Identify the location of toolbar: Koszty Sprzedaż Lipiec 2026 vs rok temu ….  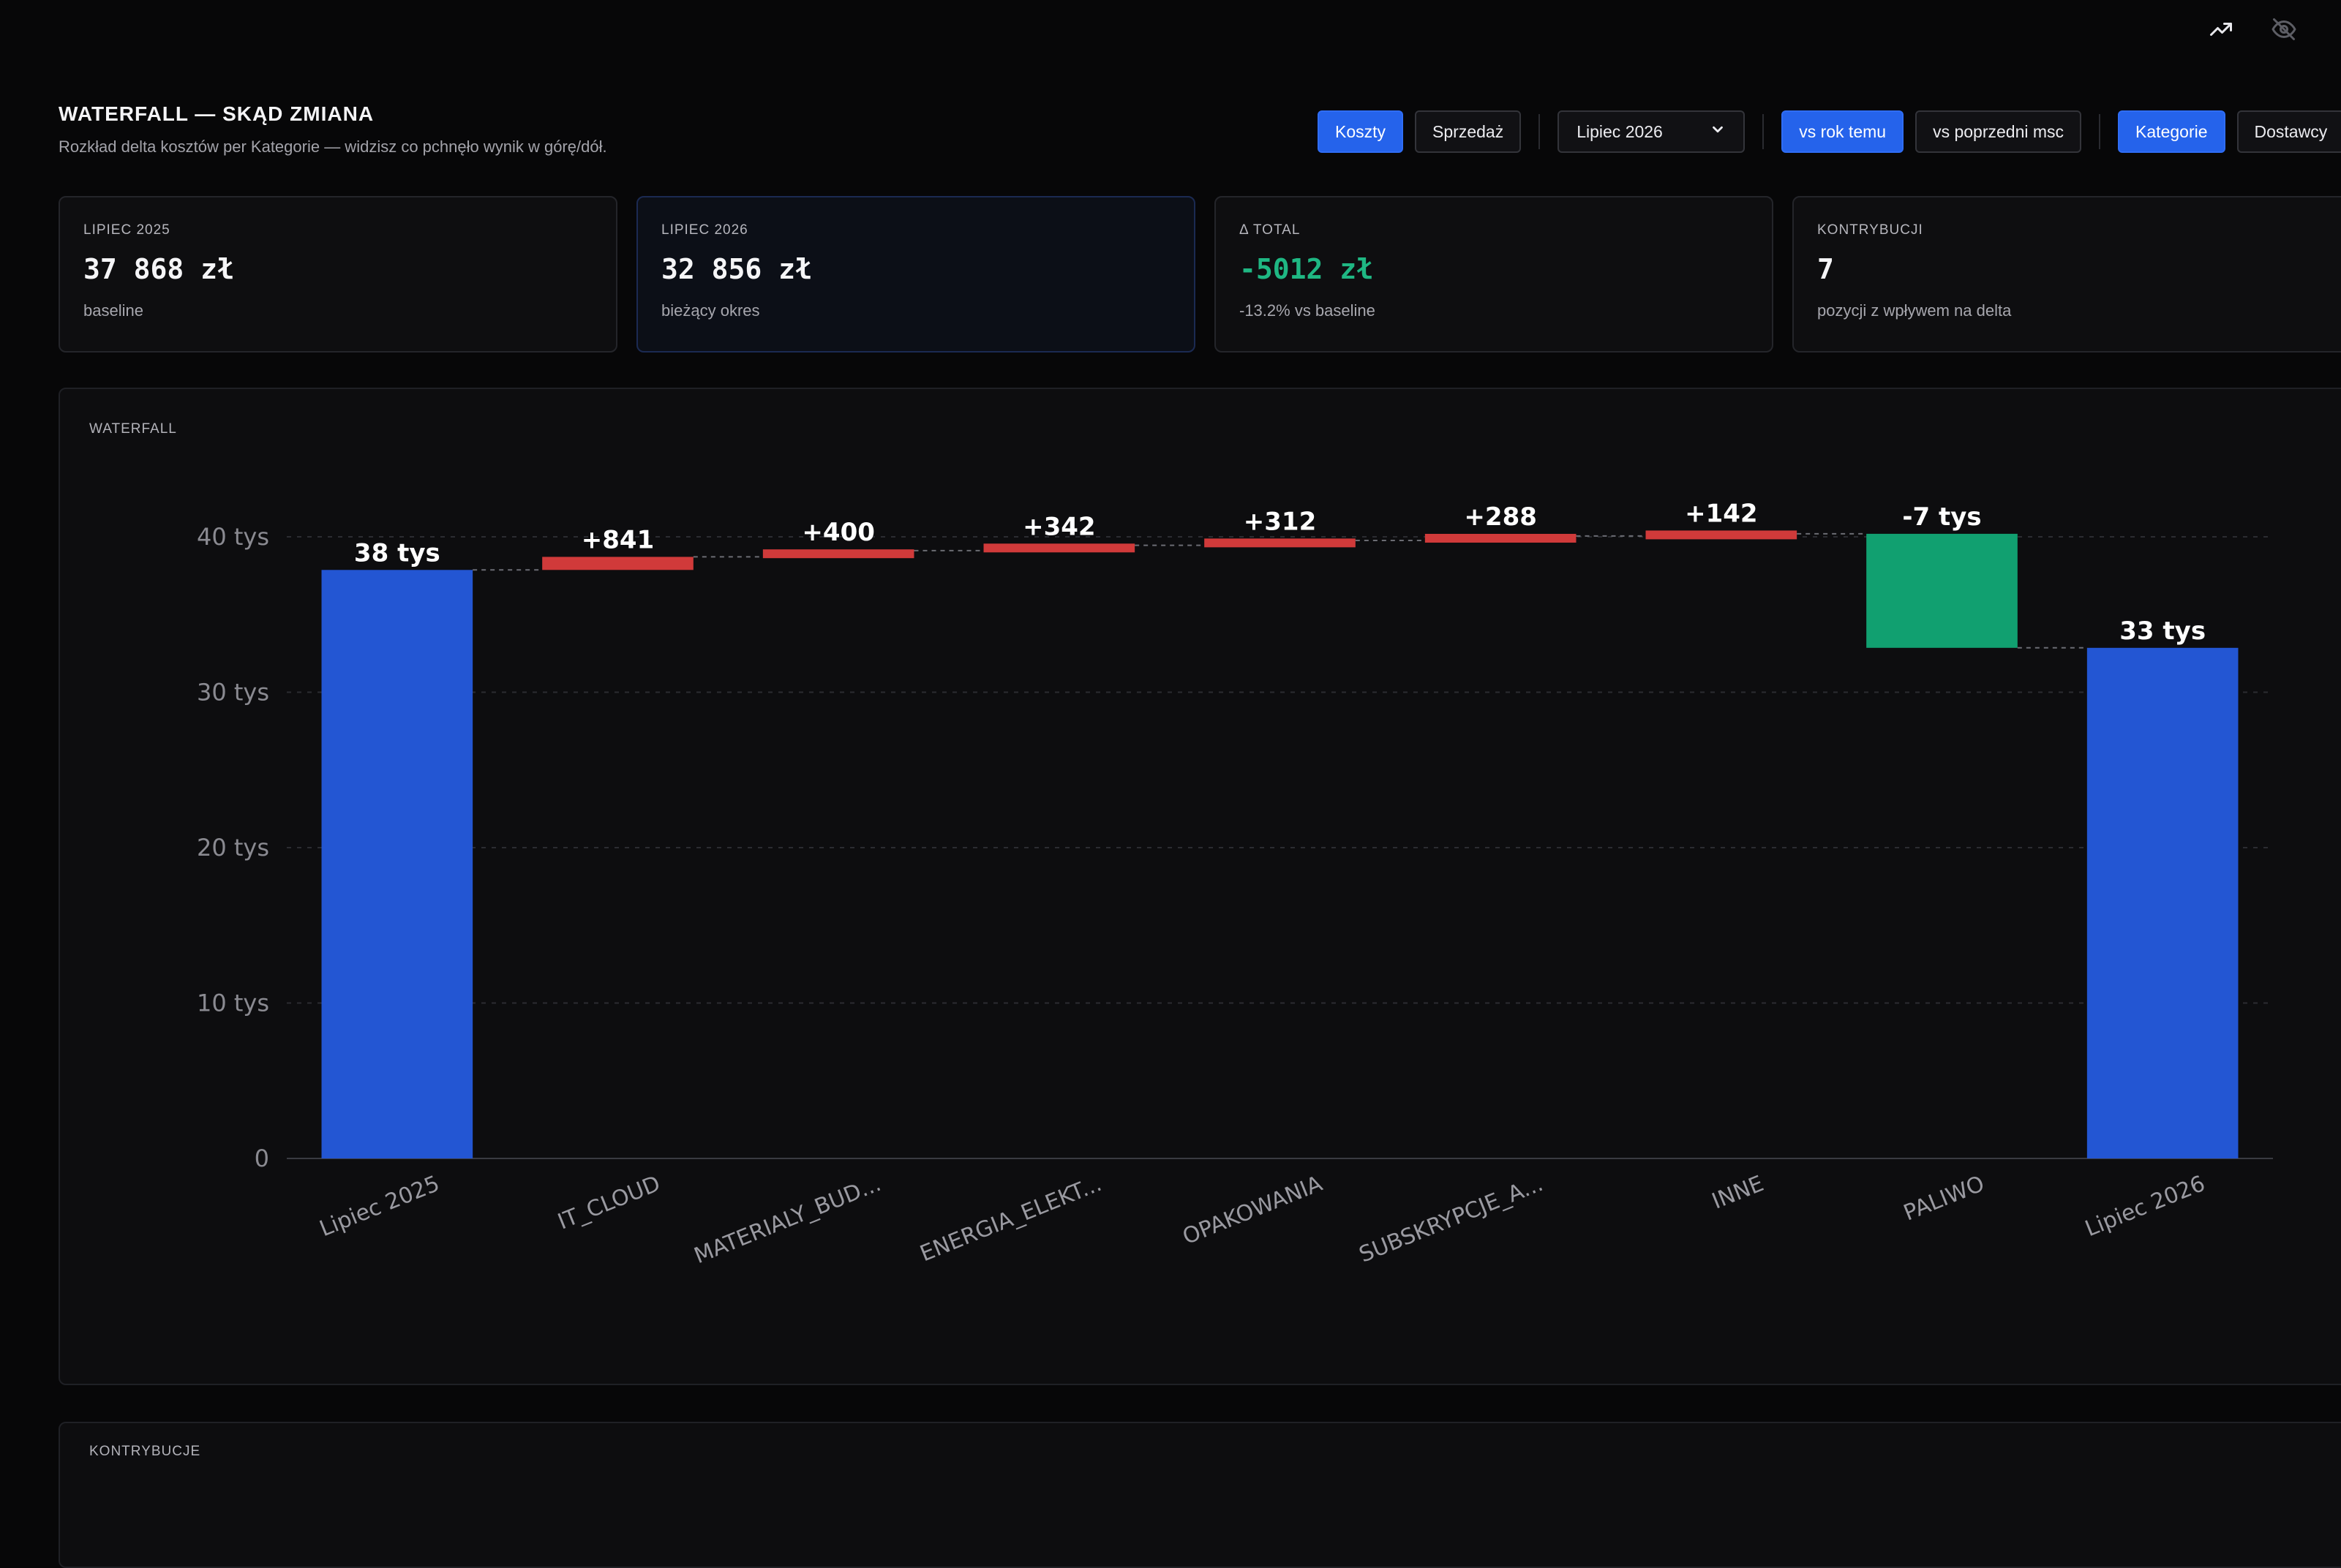
(1829, 132).